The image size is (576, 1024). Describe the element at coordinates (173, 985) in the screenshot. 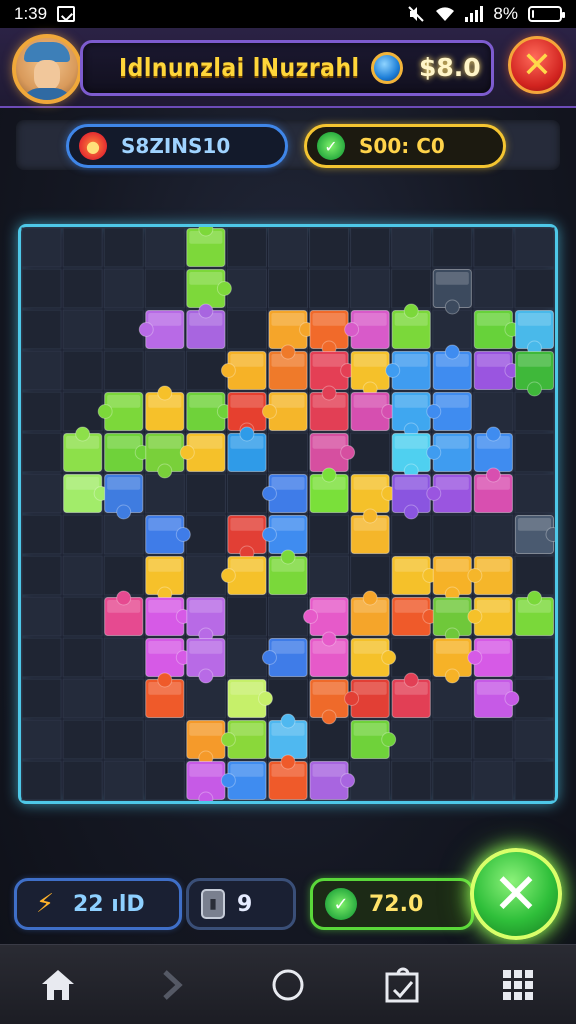

I see `nav-forward` at that location.